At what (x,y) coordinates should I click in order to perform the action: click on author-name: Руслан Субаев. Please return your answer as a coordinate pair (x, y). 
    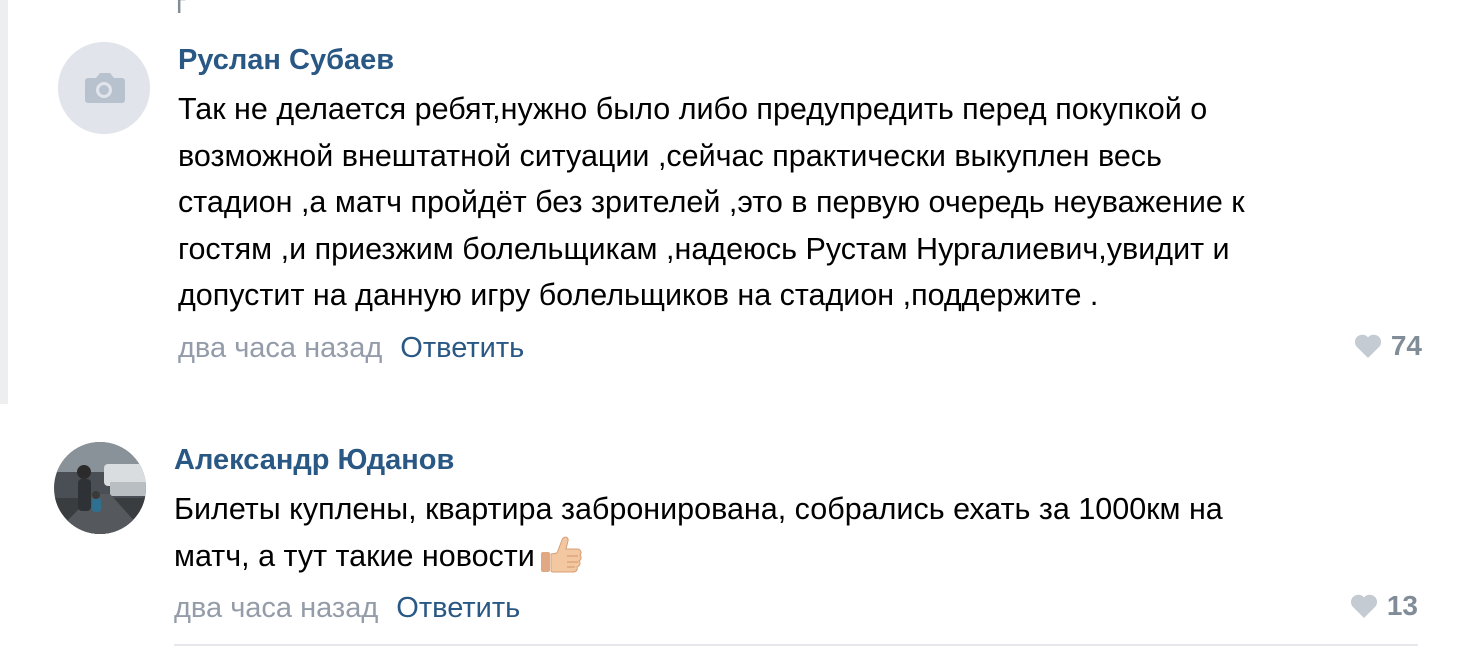
    Looking at the image, I should click on (286, 60).